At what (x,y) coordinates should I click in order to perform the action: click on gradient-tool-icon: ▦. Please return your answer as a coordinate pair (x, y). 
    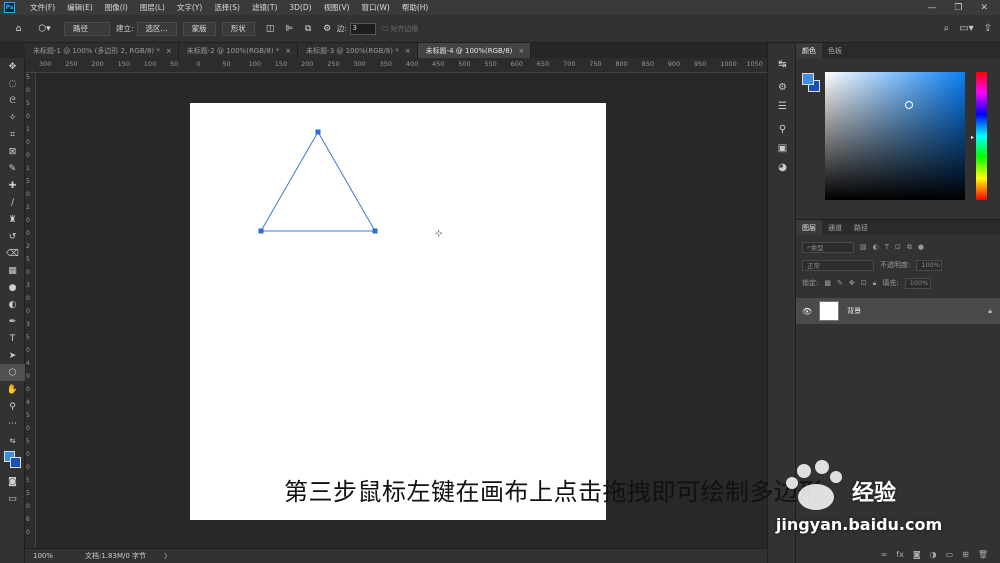
    Looking at the image, I should click on (12, 270).